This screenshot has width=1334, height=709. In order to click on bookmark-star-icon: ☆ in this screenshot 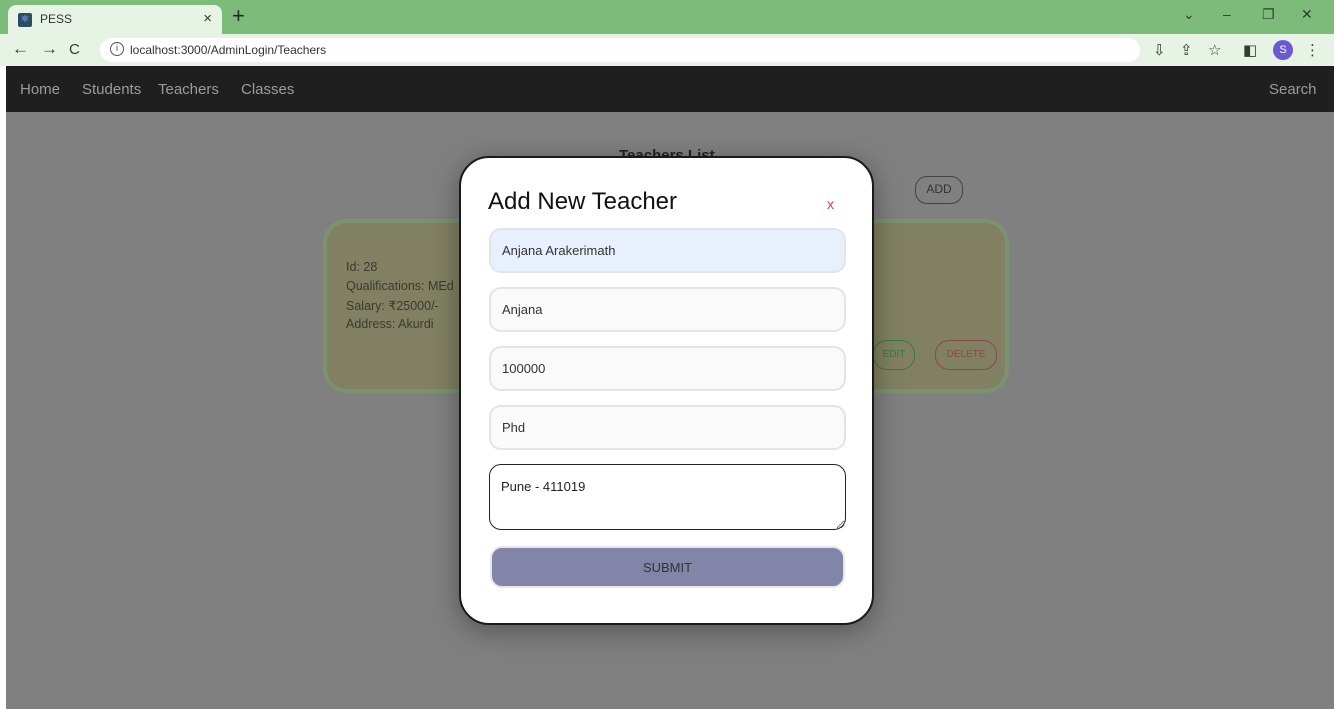, I will do `click(1214, 50)`.